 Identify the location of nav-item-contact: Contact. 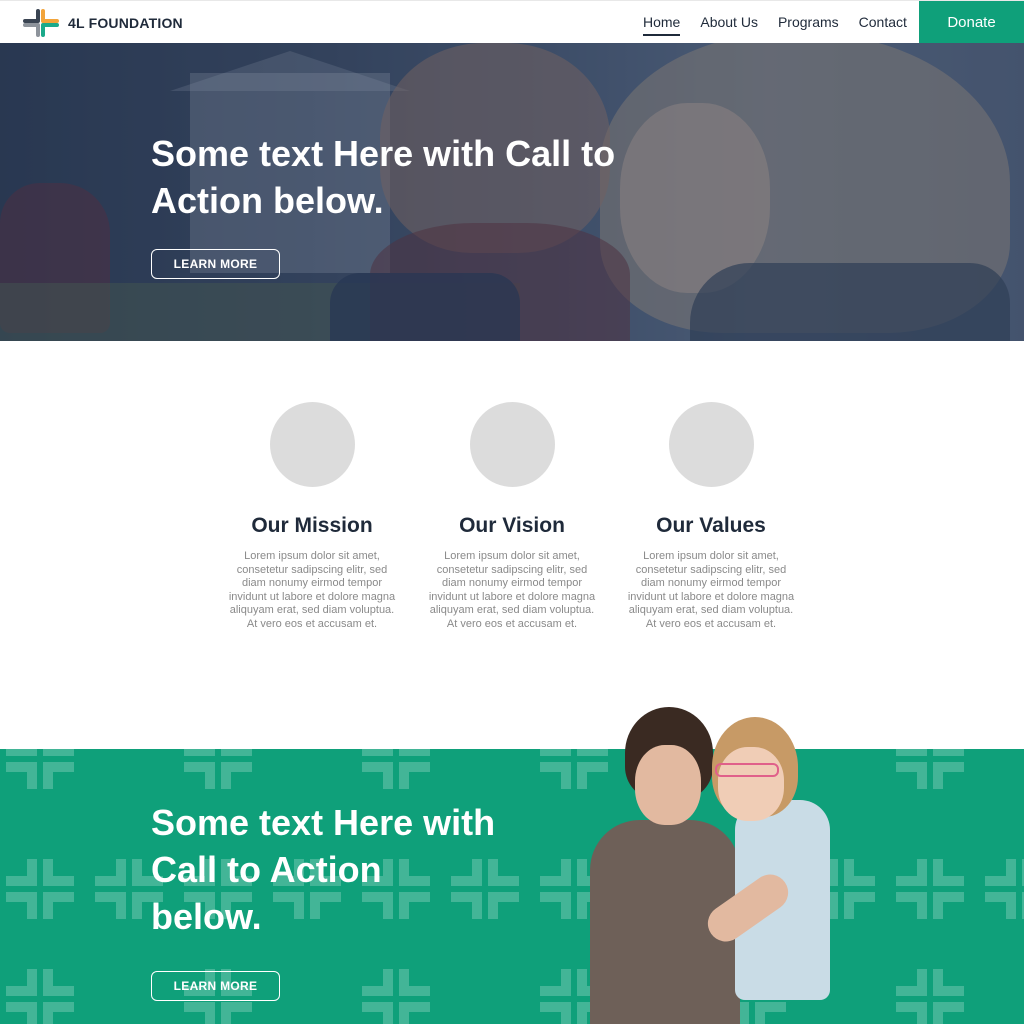
(883, 25).